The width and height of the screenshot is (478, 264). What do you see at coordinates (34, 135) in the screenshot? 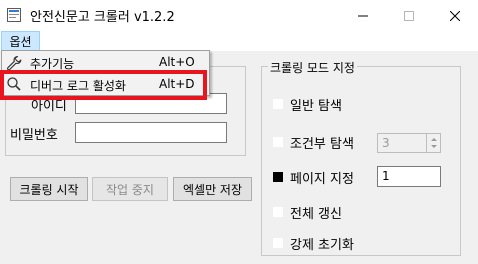
I see `password-label: 비밀번호` at bounding box center [34, 135].